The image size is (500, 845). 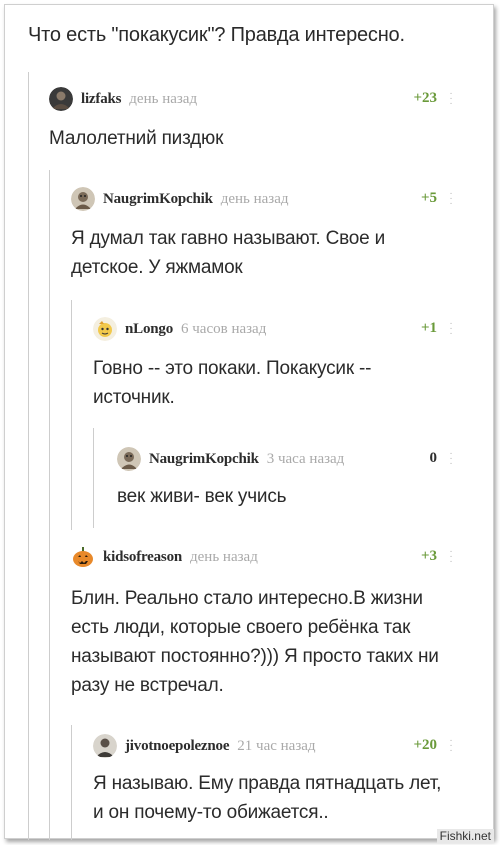 What do you see at coordinates (83, 557) in the screenshot?
I see `pumpkin-avatar-icon` at bounding box center [83, 557].